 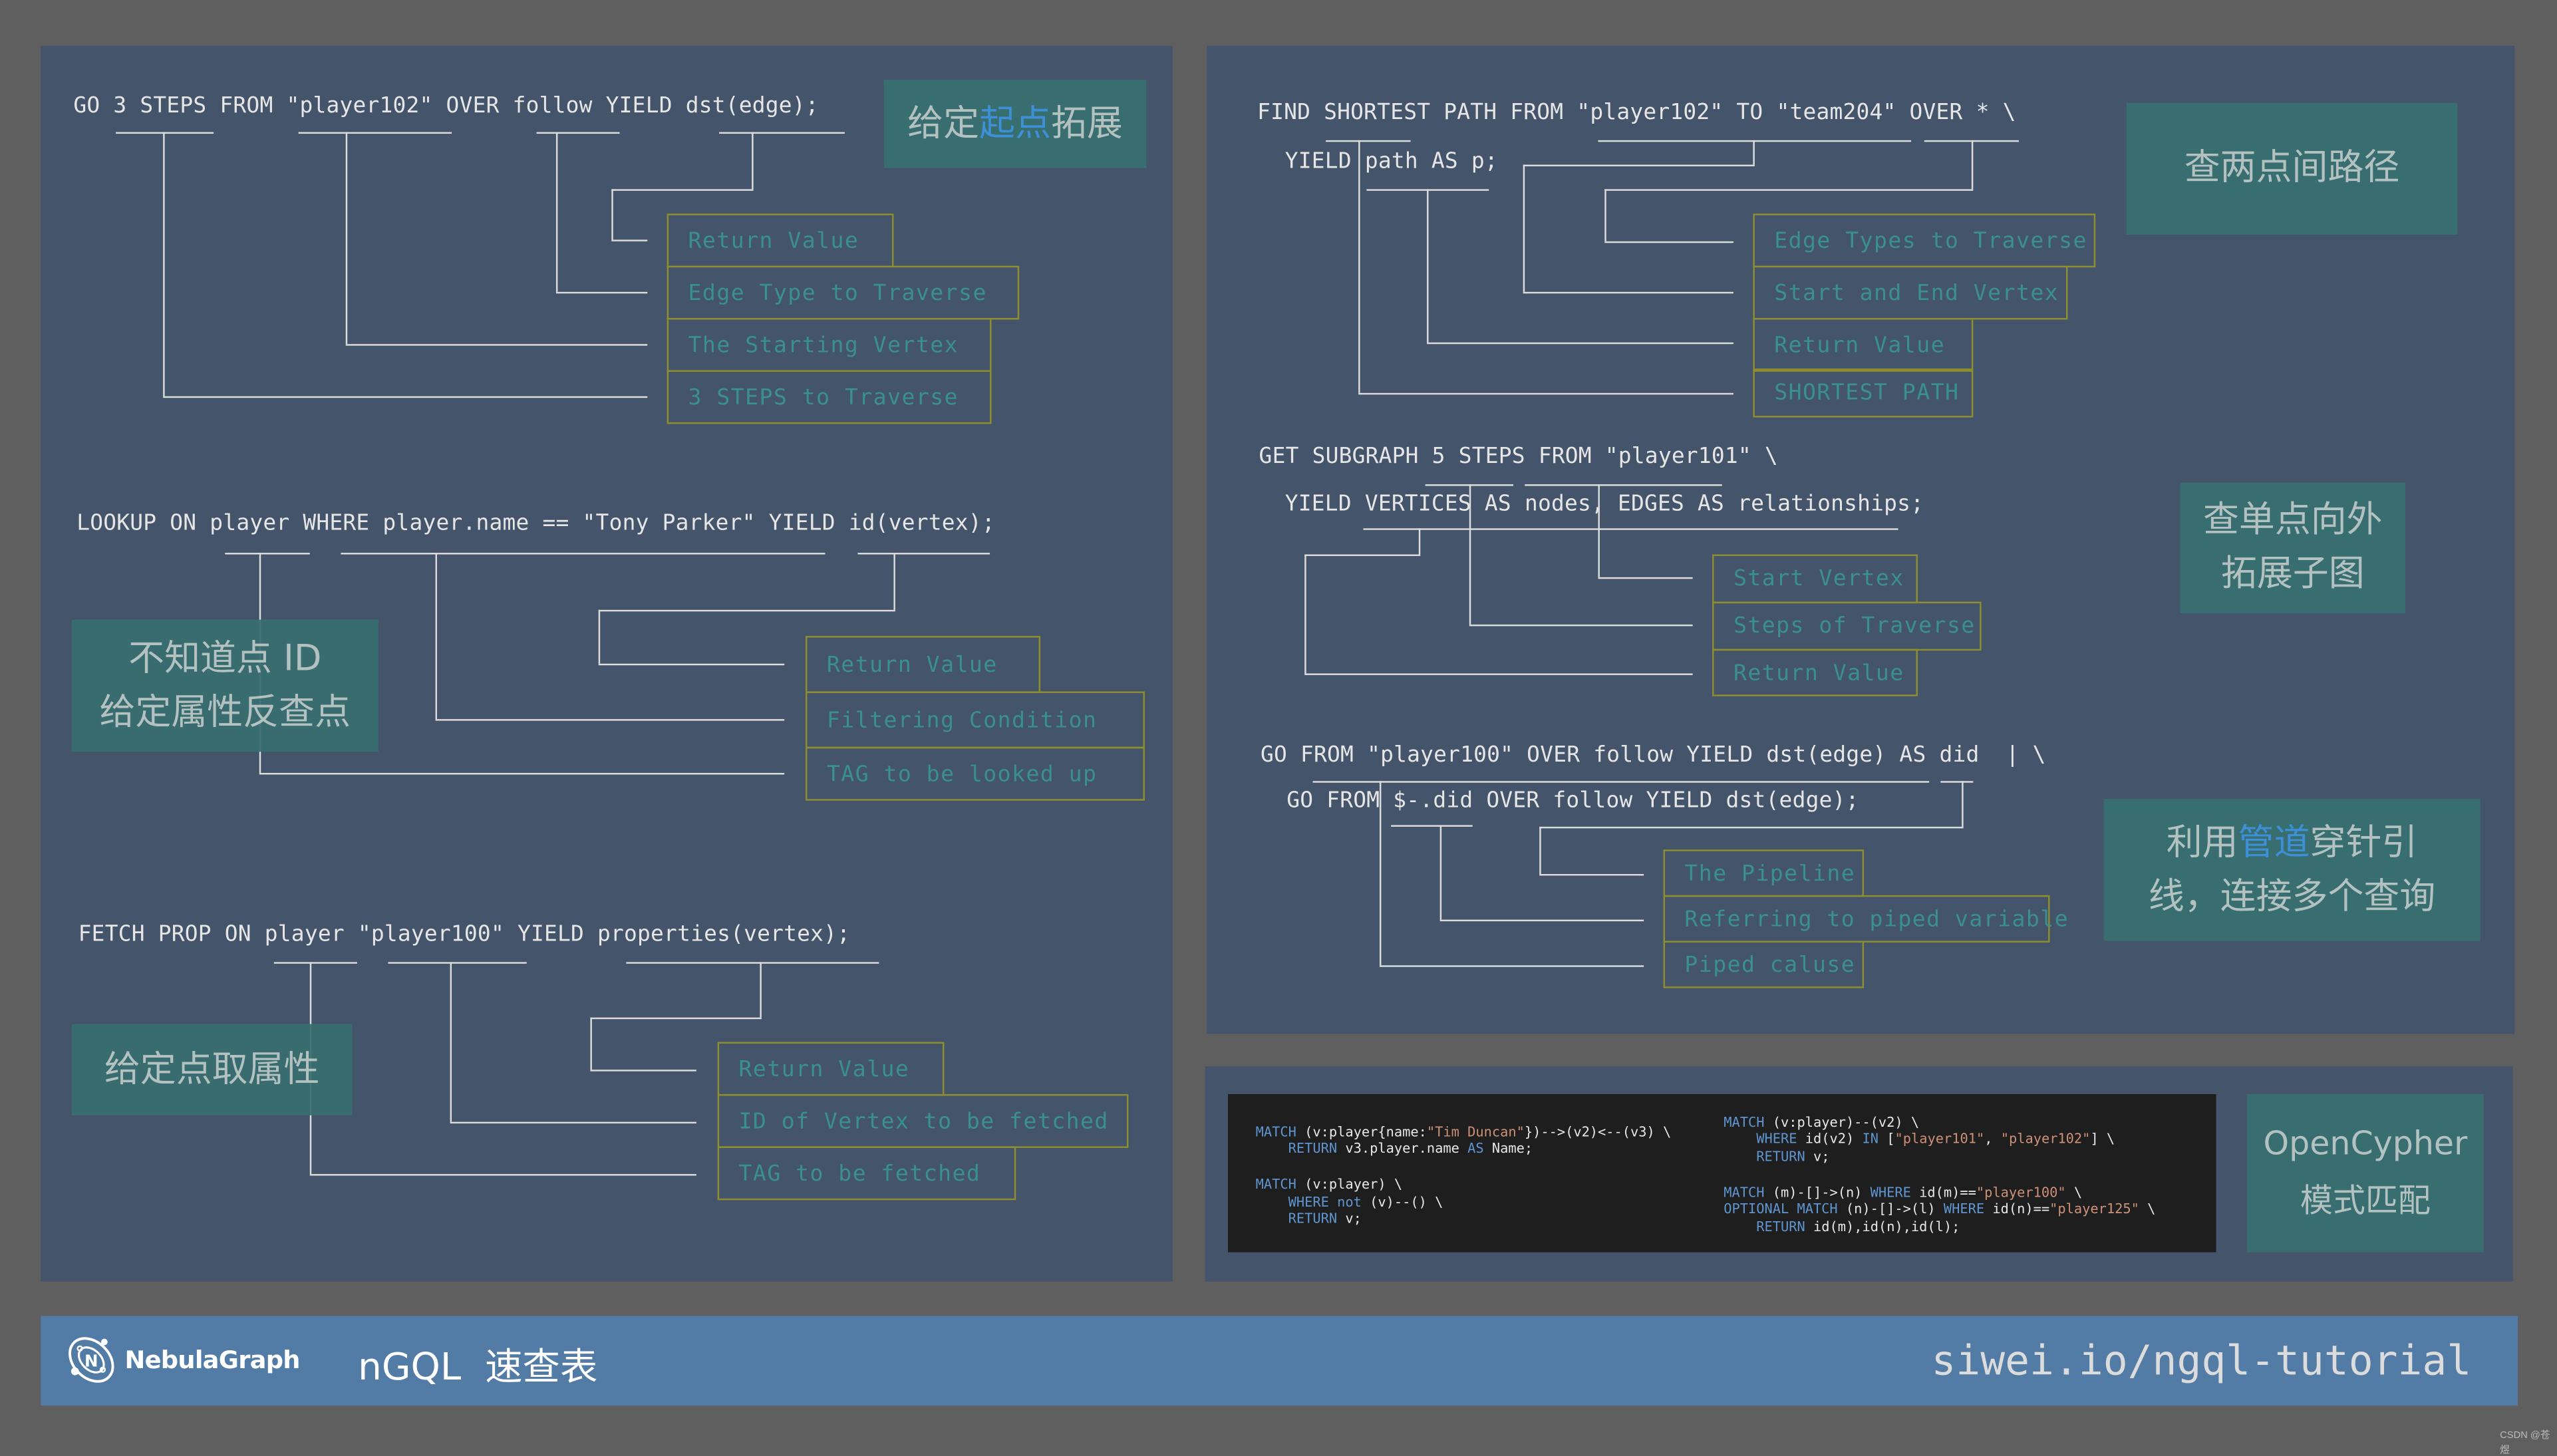 What do you see at coordinates (1815, 672) in the screenshot?
I see `subgraph-label-return-value: Return Value` at bounding box center [1815, 672].